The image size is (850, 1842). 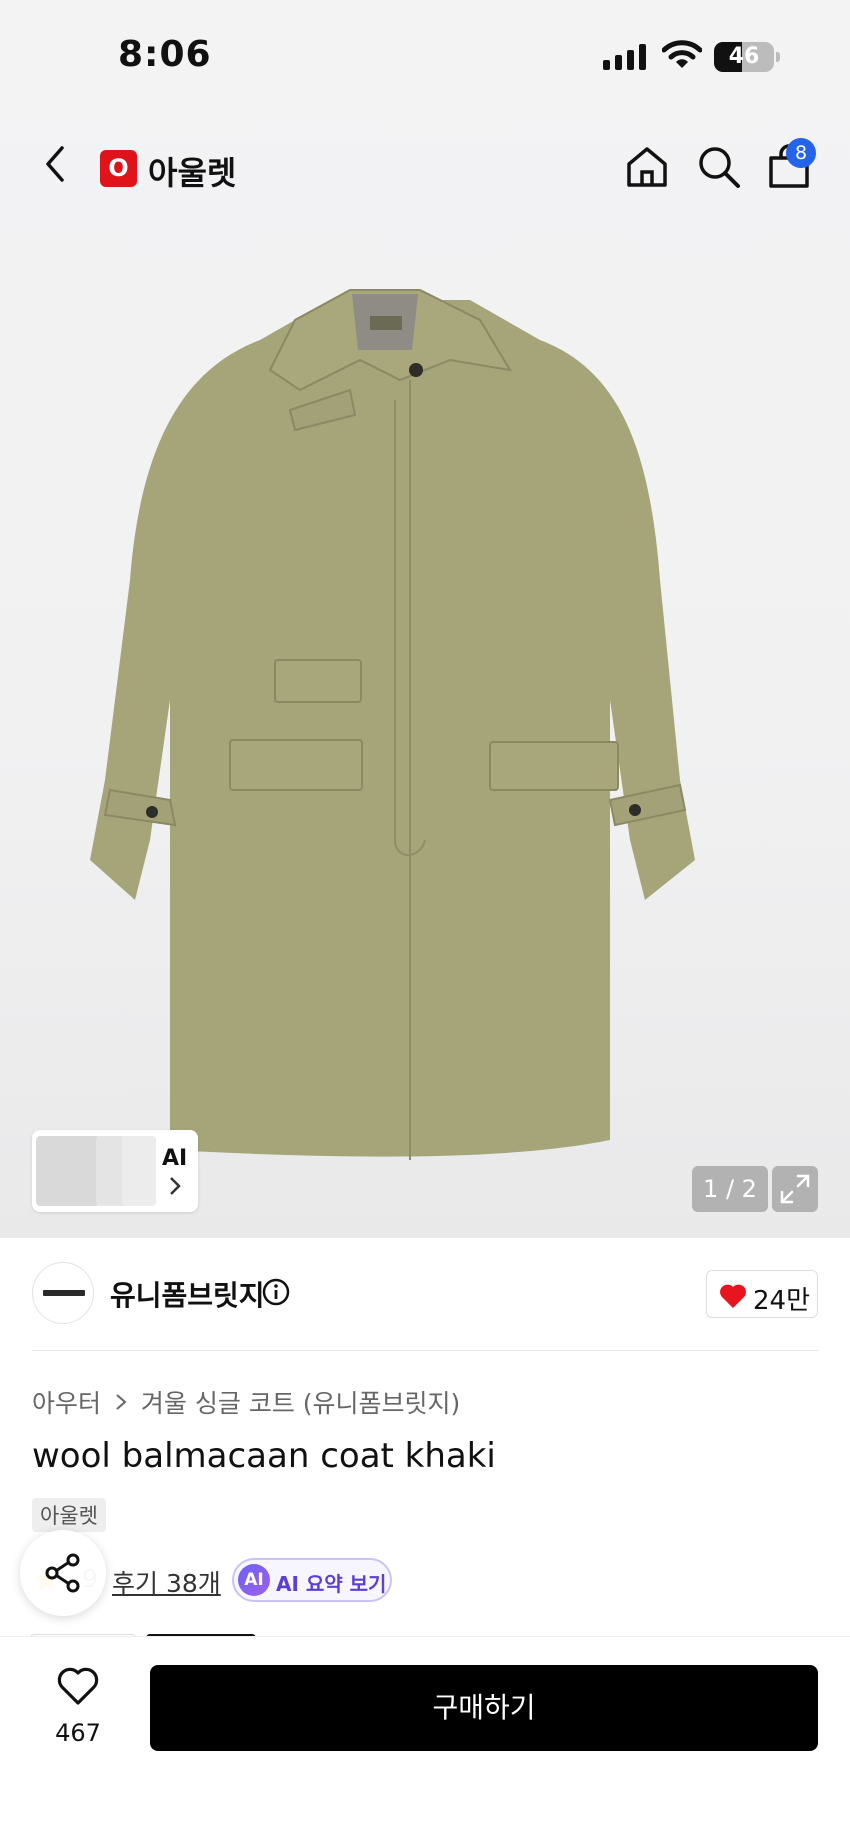 What do you see at coordinates (78, 1733) in the screenshot?
I see `wishlist-count: 467` at bounding box center [78, 1733].